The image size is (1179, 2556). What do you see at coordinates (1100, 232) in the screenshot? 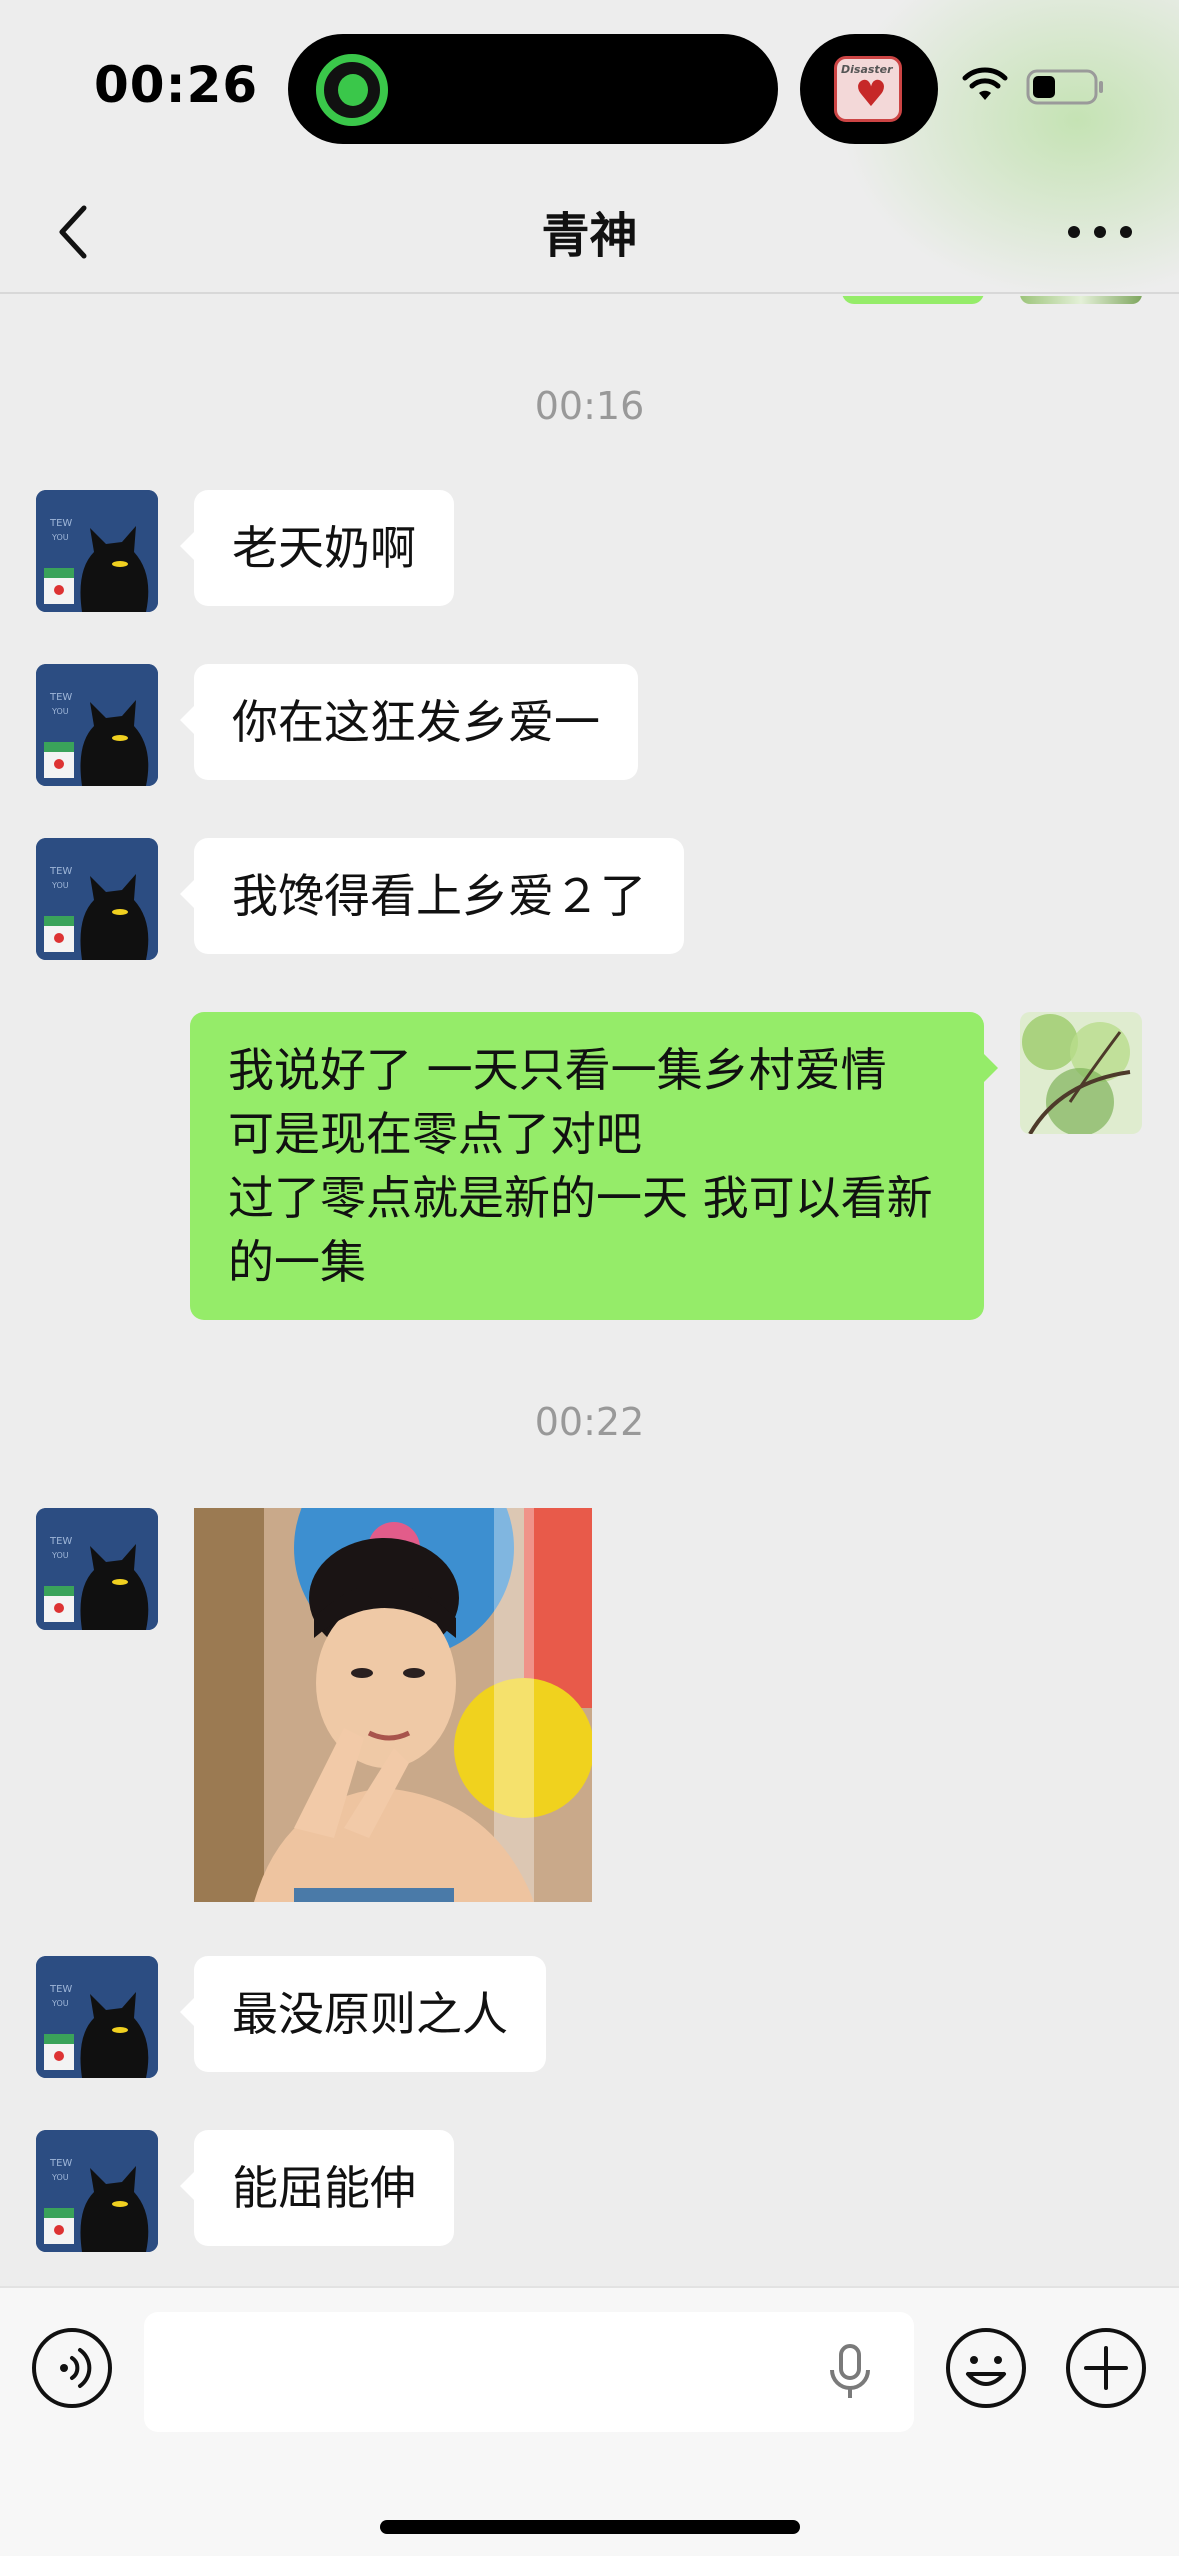
I see `more-dots-icon` at bounding box center [1100, 232].